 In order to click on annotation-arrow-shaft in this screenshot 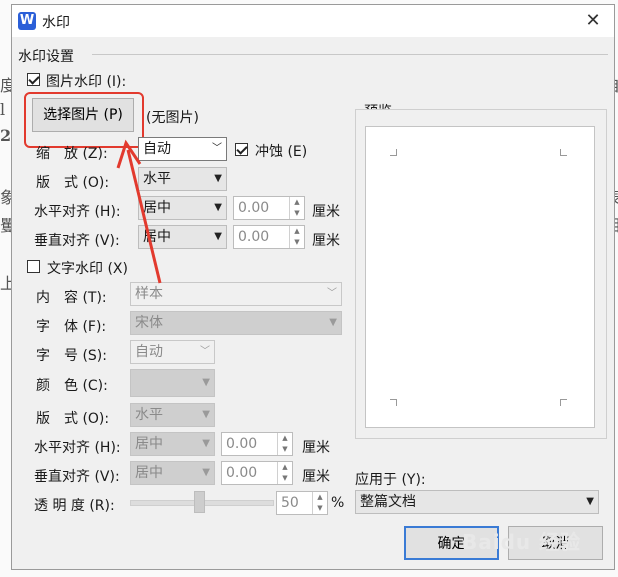, I will do `click(144, 216)`.